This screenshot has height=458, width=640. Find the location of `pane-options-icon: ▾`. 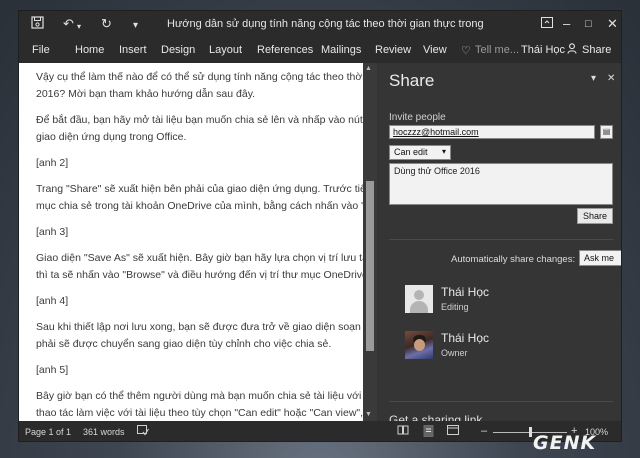

pane-options-icon: ▾ is located at coordinates (593, 78).